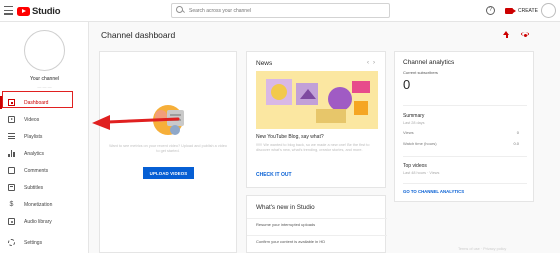 Image resolution: width=560 pixels, height=253 pixels. What do you see at coordinates (264, 63) in the screenshot?
I see `news-title: News` at bounding box center [264, 63].